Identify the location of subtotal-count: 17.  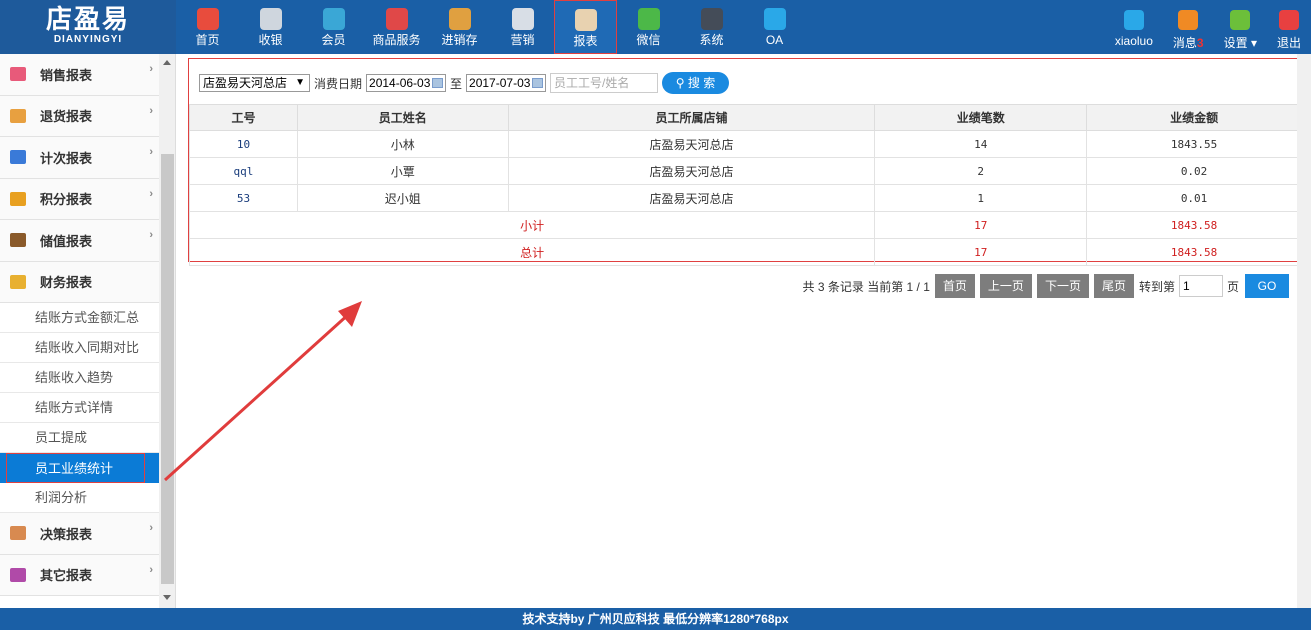
(981, 225).